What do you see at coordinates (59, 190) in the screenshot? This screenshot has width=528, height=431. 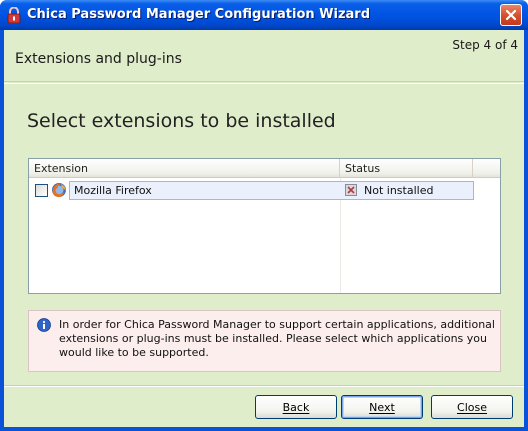 I see `firefox-icon` at bounding box center [59, 190].